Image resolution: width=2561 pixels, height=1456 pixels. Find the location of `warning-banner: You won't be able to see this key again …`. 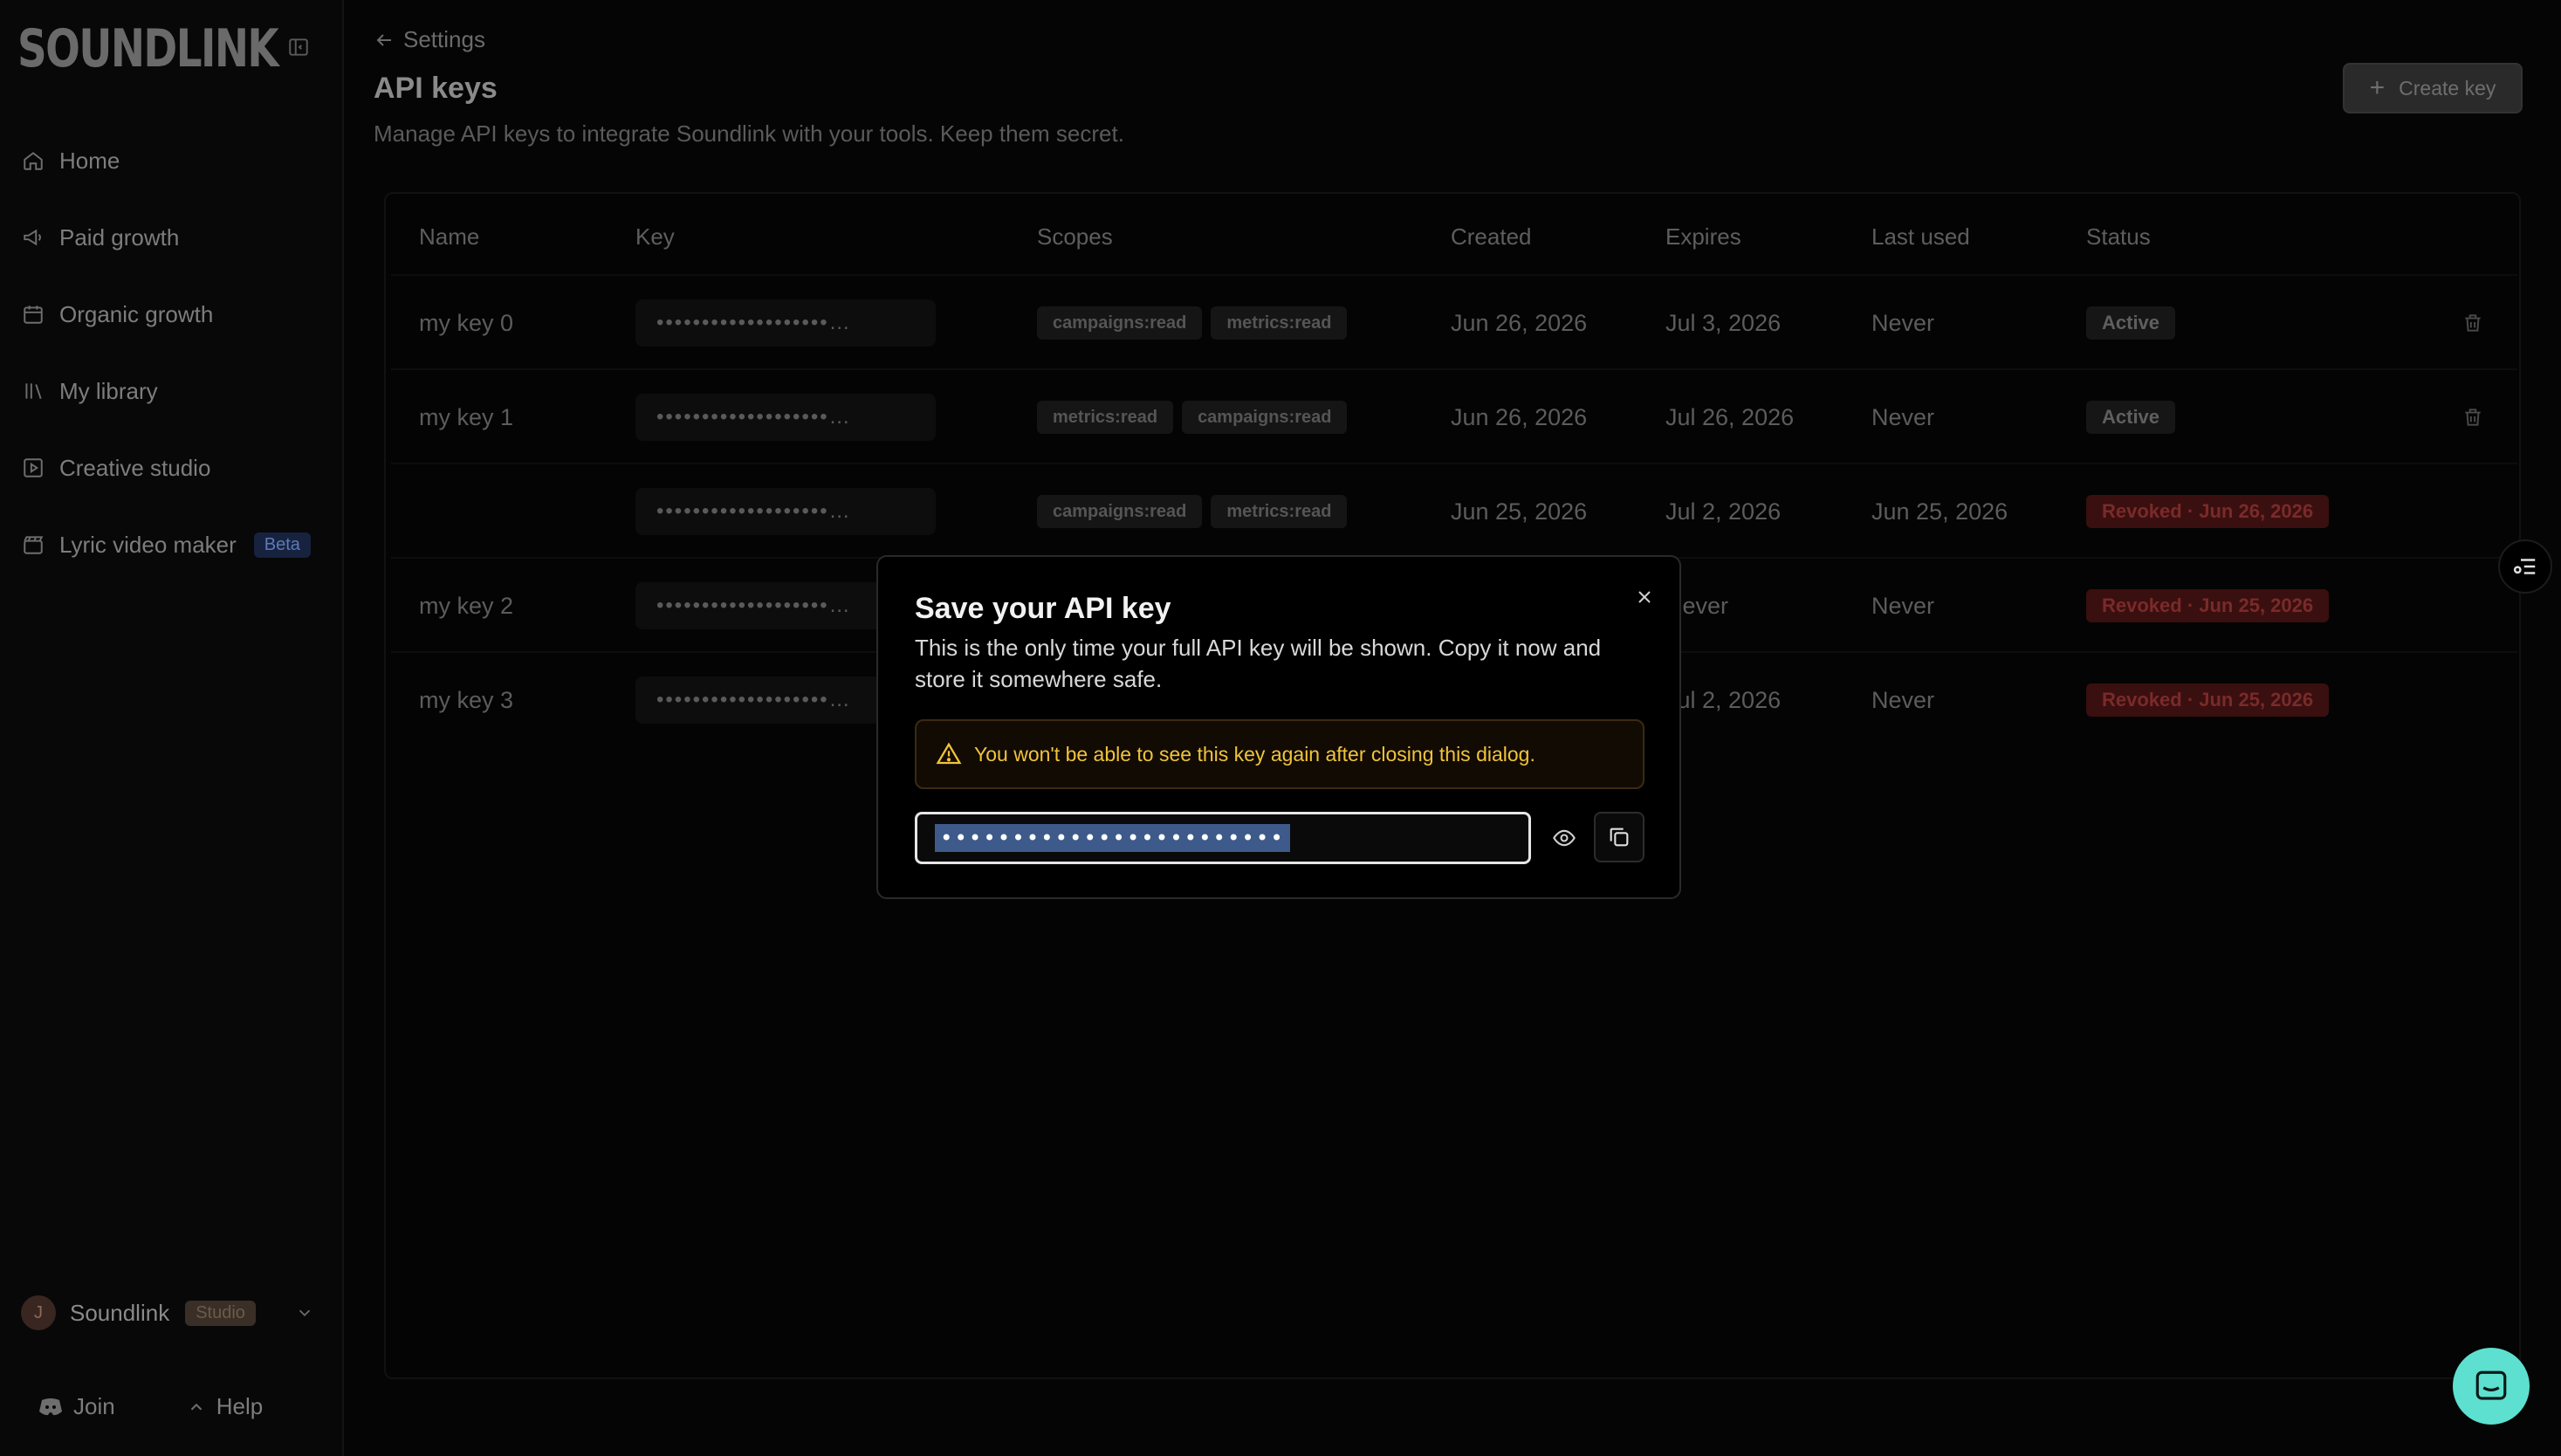

warning-banner: You won't be able to see this key again … is located at coordinates (1279, 754).